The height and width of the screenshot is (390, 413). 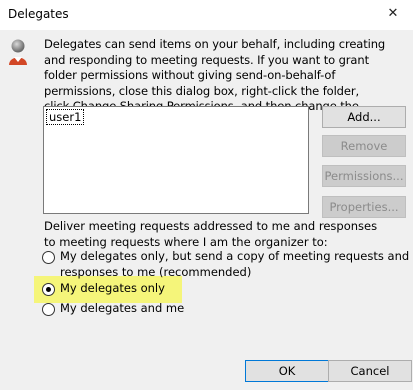 I want to click on remove-button: Remove, so click(x=364, y=146).